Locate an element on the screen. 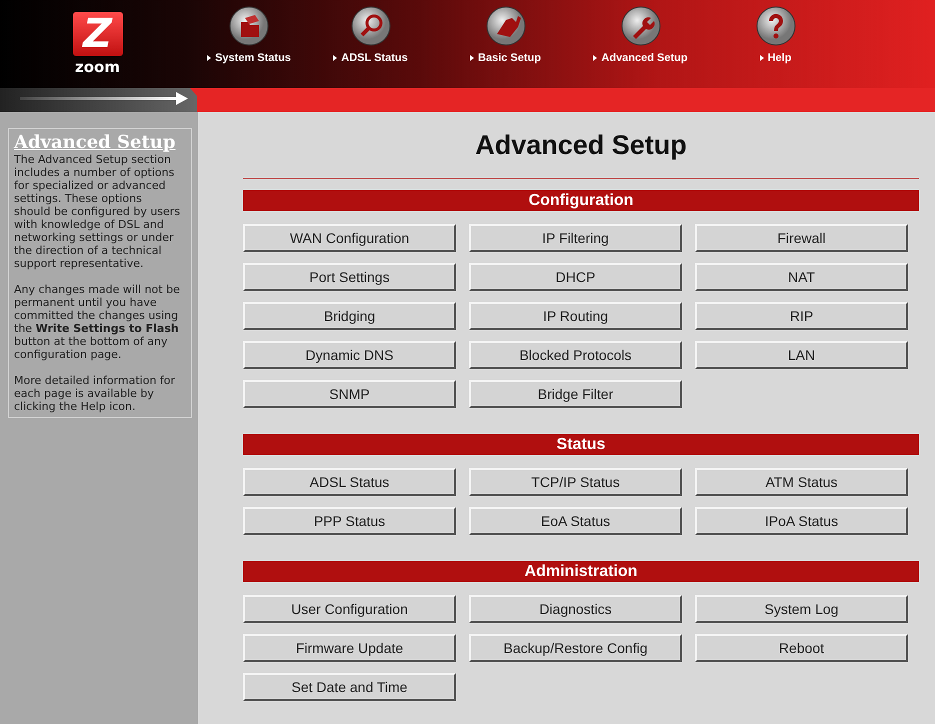 This screenshot has height=724, width=935. menu-button: ADSL Status is located at coordinates (349, 482).